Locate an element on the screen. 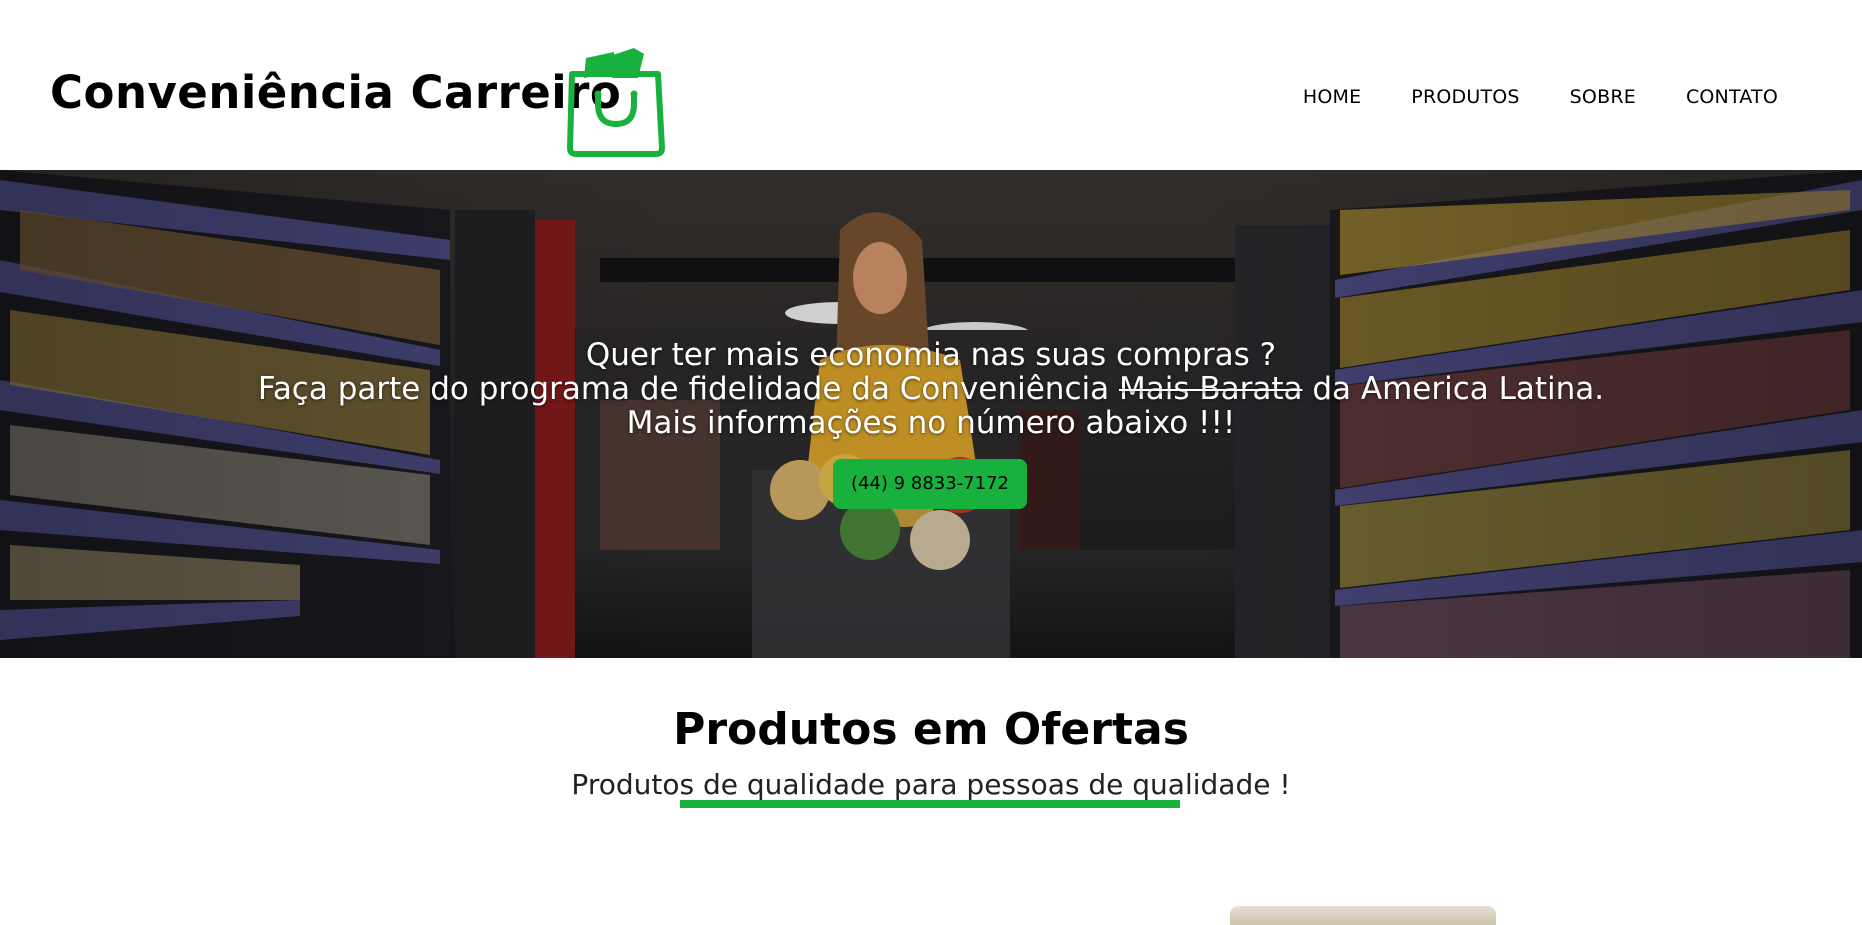 The height and width of the screenshot is (925, 1862). strikethrough-text: Mais Barata is located at coordinates (1210, 389).